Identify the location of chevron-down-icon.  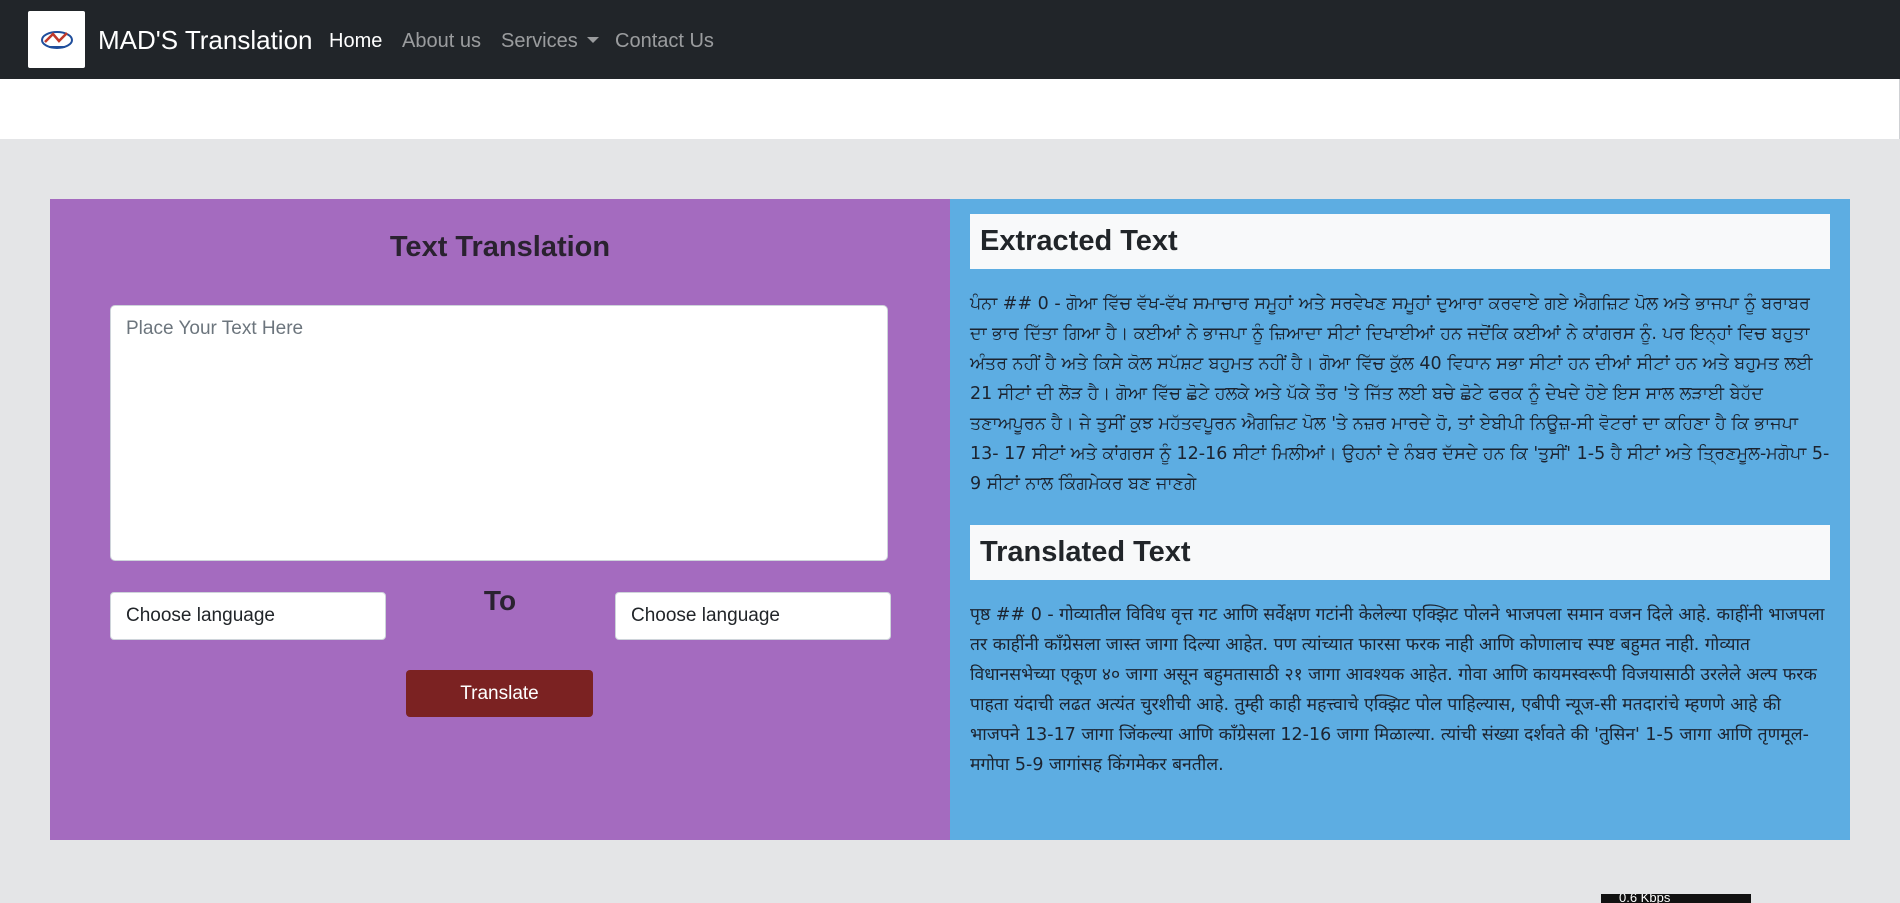
(592, 40).